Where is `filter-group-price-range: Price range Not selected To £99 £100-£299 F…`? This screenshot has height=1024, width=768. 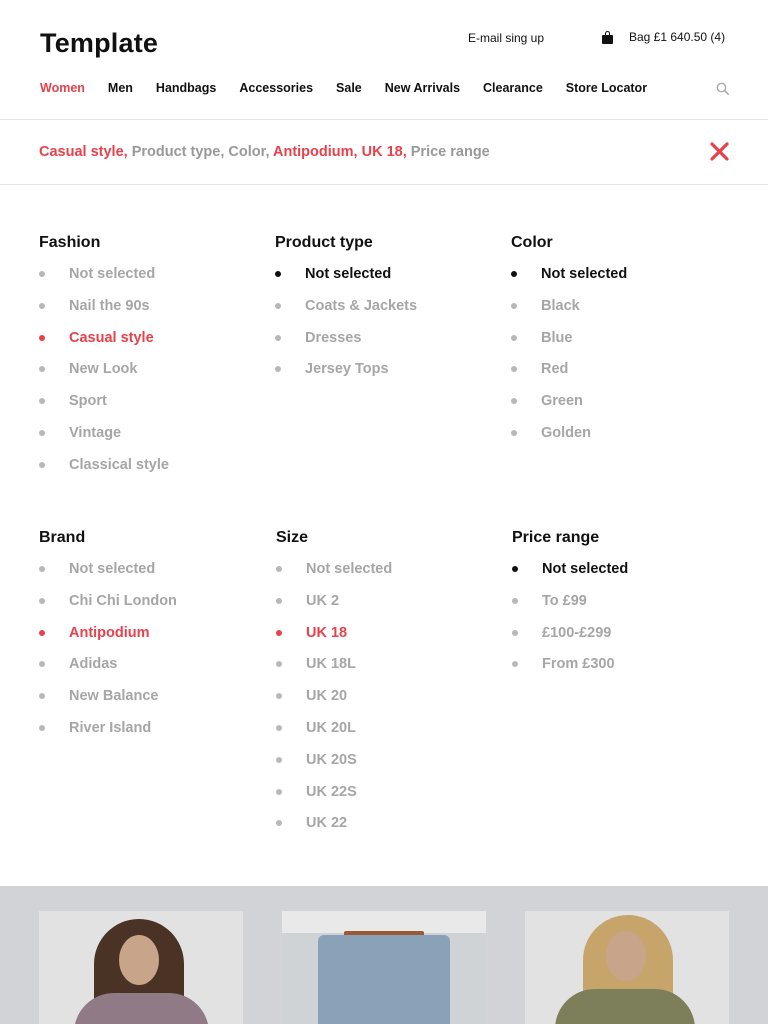 filter-group-price-range: Price range Not selected To £99 £100-£299 F… is located at coordinates (570, 608).